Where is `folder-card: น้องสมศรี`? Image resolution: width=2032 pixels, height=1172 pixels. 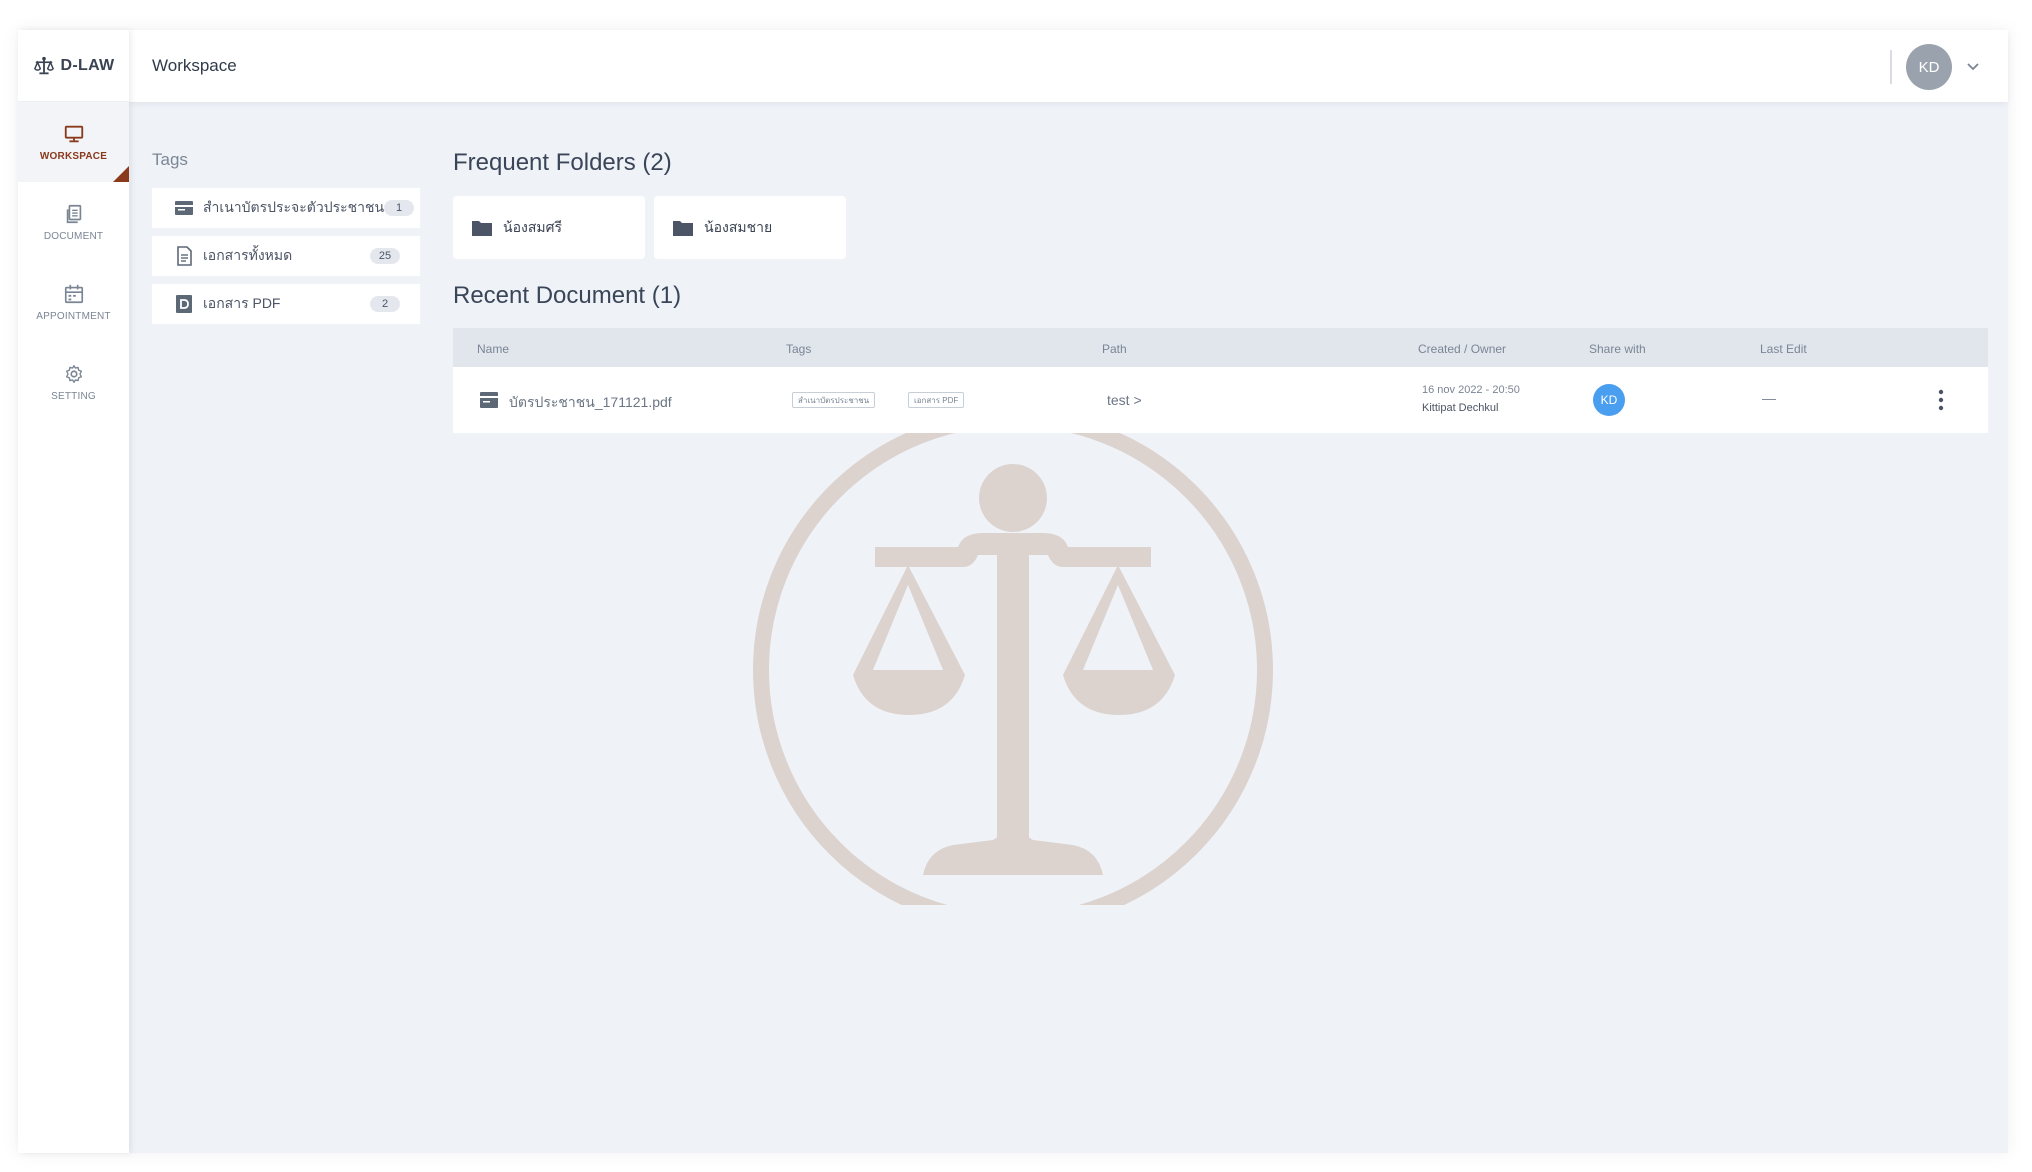
folder-card: น้องสมศรี is located at coordinates (549, 227).